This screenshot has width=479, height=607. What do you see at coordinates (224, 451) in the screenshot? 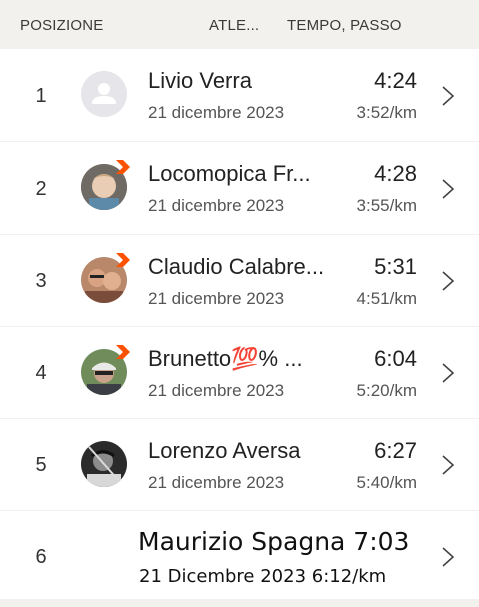
I see `athlete-name: Lorenzo Aversa` at bounding box center [224, 451].